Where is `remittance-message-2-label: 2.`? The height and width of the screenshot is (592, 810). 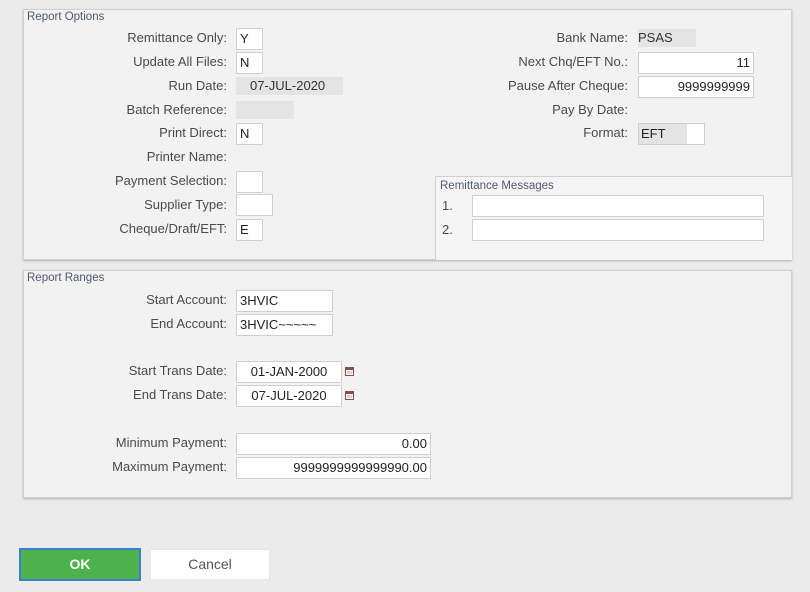 remittance-message-2-label: 2. is located at coordinates (447, 229).